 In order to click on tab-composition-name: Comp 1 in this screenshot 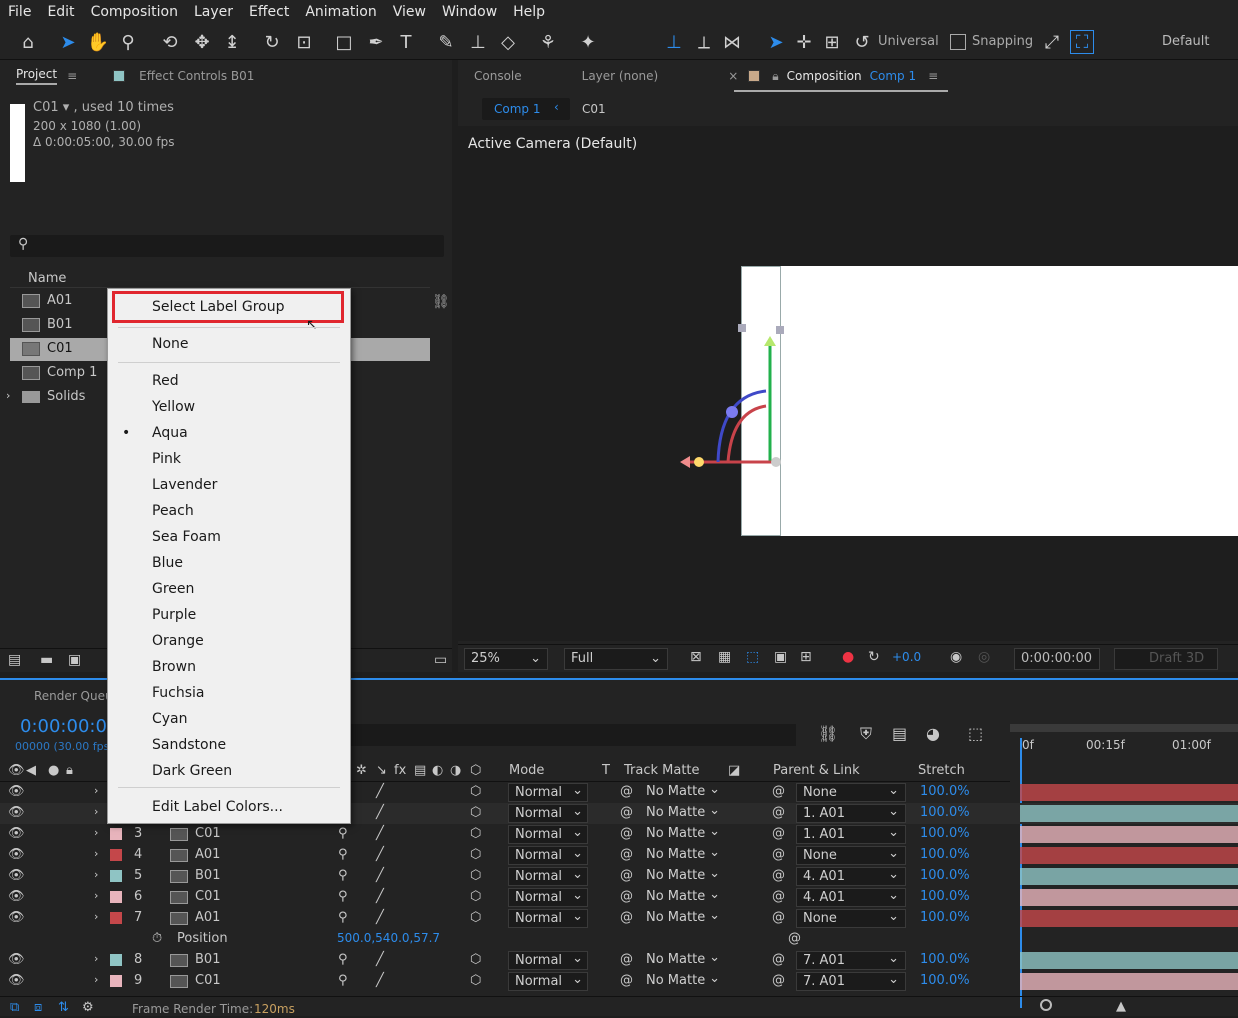, I will do `click(893, 76)`.